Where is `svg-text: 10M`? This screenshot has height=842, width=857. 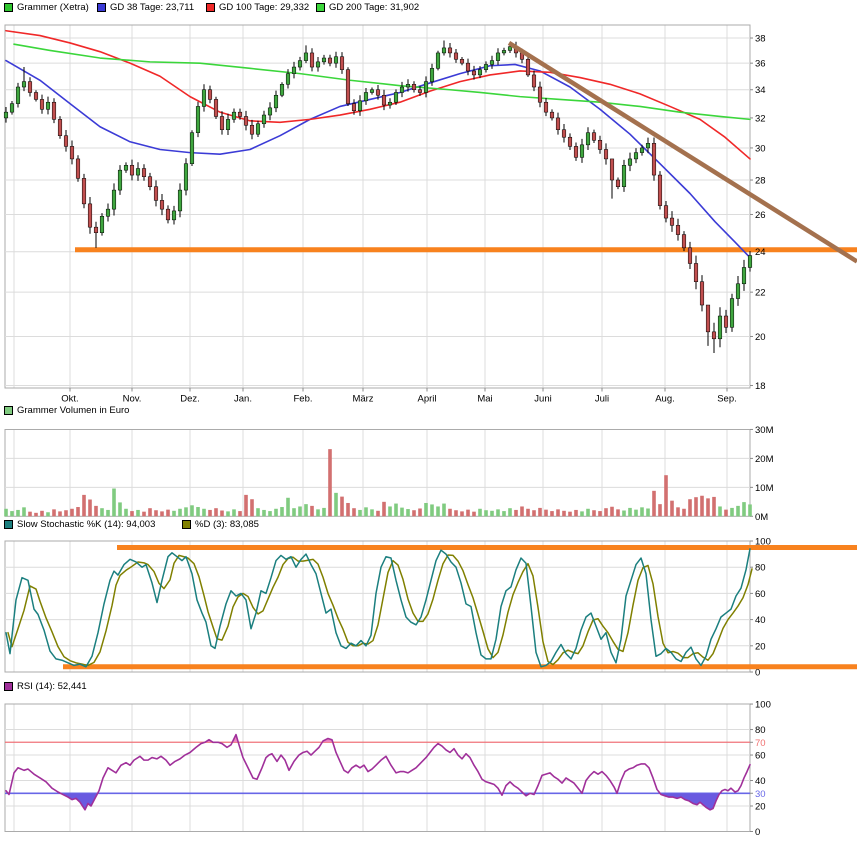 svg-text: 10M is located at coordinates (764, 488).